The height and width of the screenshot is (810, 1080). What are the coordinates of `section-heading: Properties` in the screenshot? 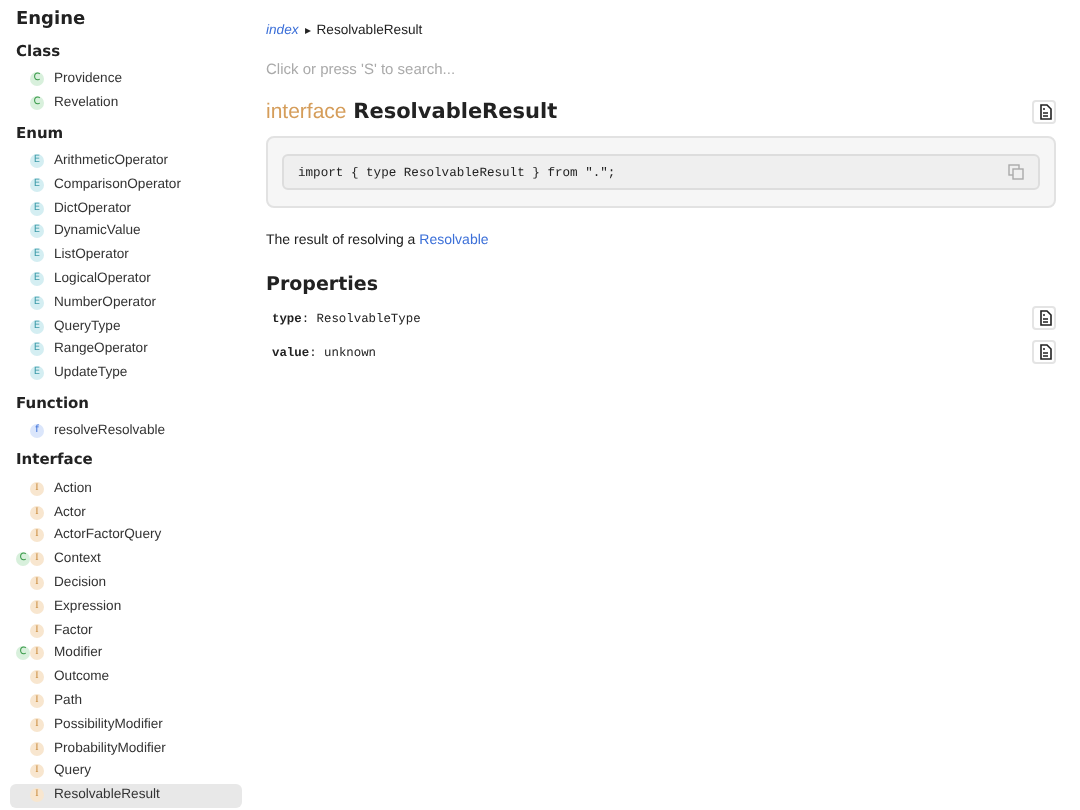 It's located at (323, 285).